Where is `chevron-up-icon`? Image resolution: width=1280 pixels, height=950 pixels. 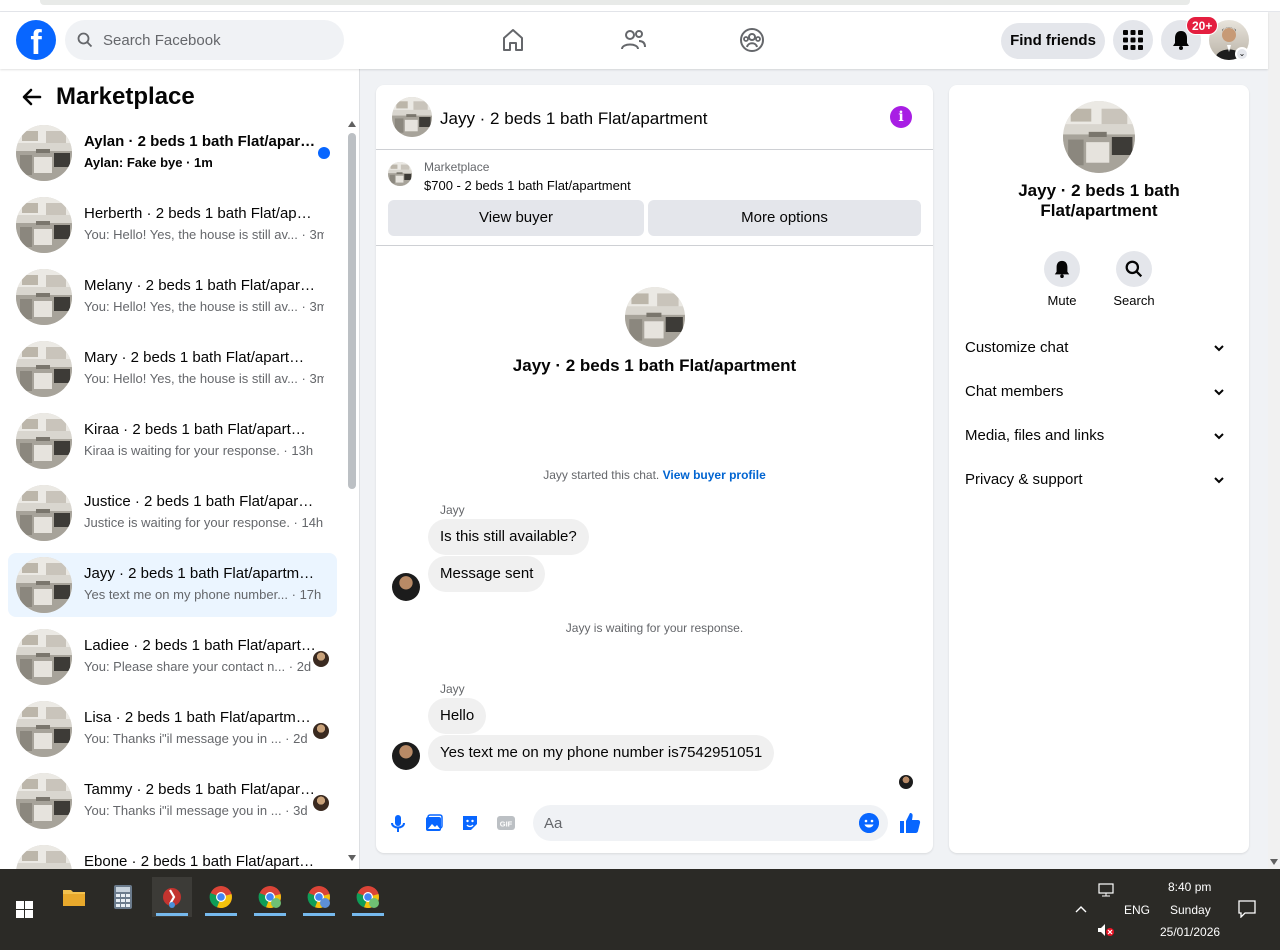
chevron-up-icon is located at coordinates (1081, 909).